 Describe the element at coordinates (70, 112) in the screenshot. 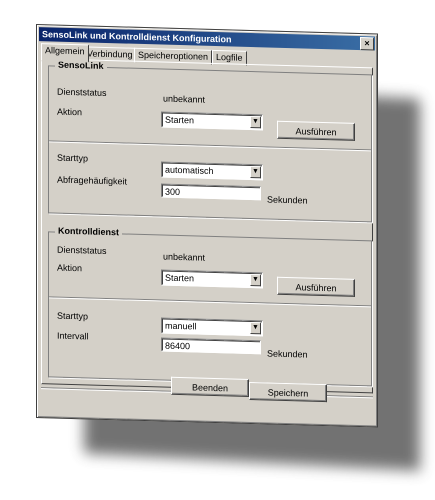

I see `sensolink-action-label: Aktion` at that location.